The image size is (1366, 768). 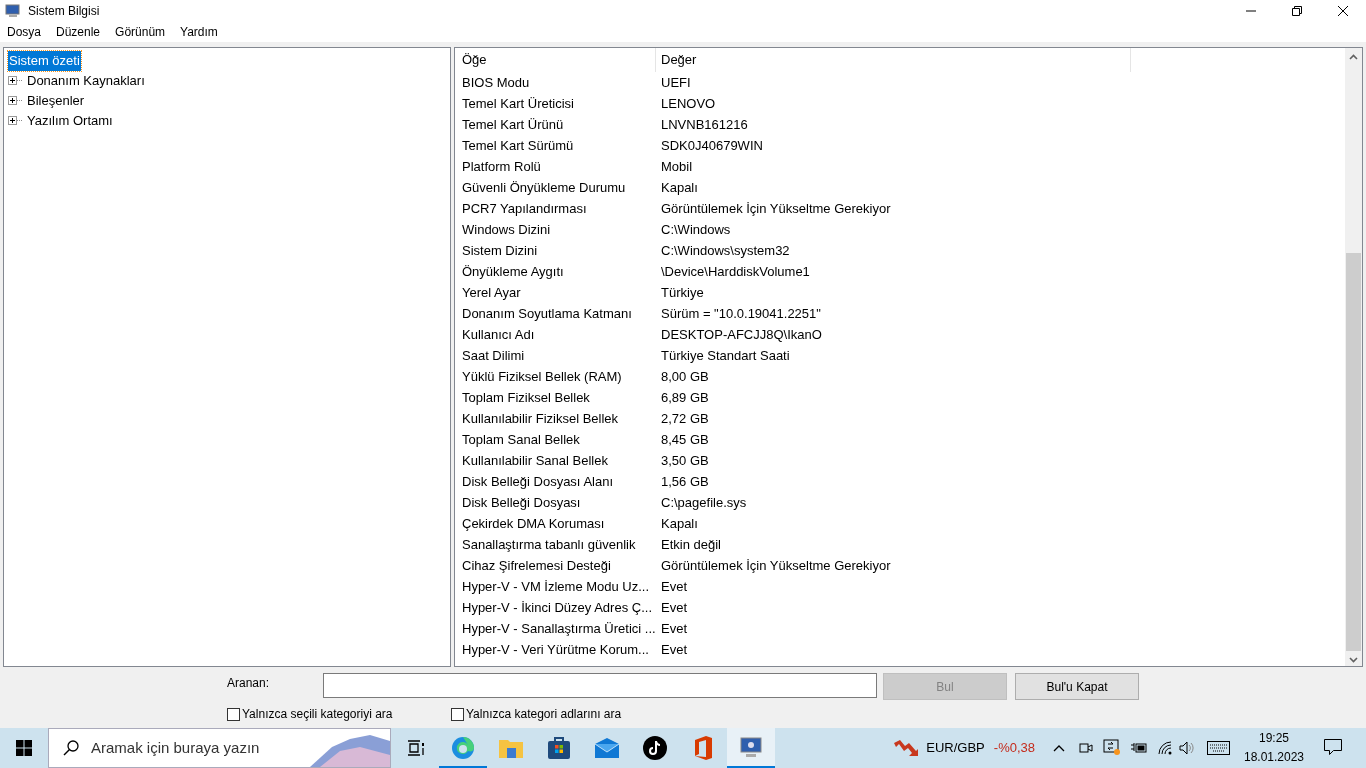 What do you see at coordinates (1112, 748) in the screenshot?
I see `update-icon` at bounding box center [1112, 748].